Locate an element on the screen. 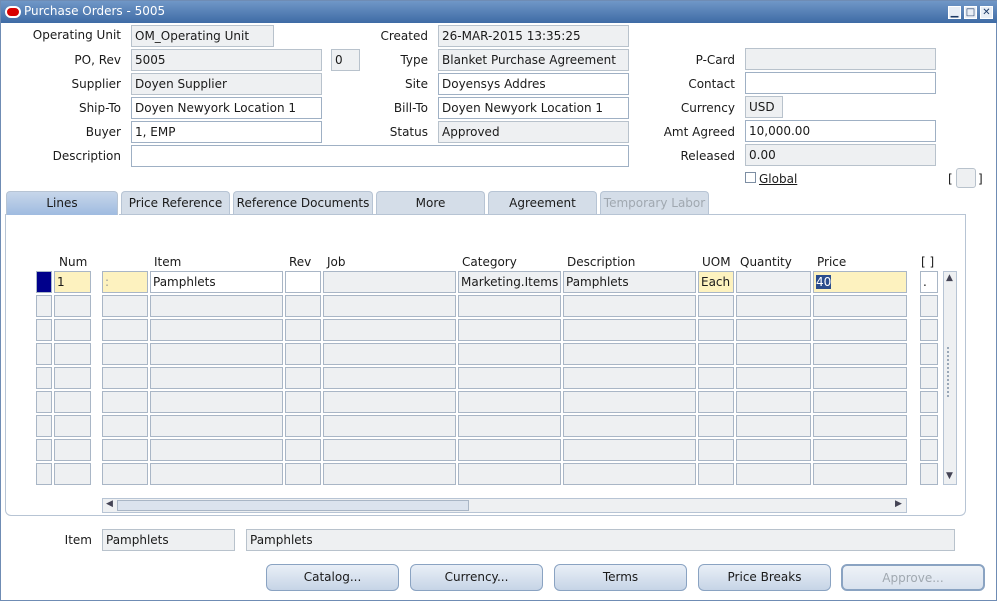 Image resolution: width=997 pixels, height=601 pixels. currency-field: USD is located at coordinates (764, 107).